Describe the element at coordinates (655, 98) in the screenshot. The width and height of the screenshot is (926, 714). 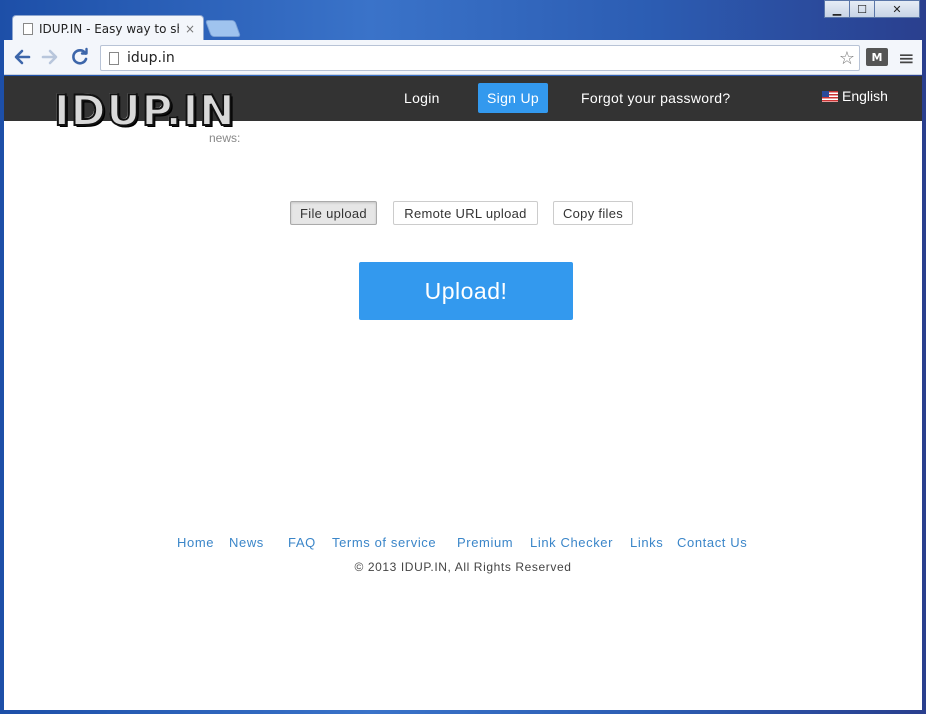
I see `forgot-password-link: Forgot your password?` at that location.